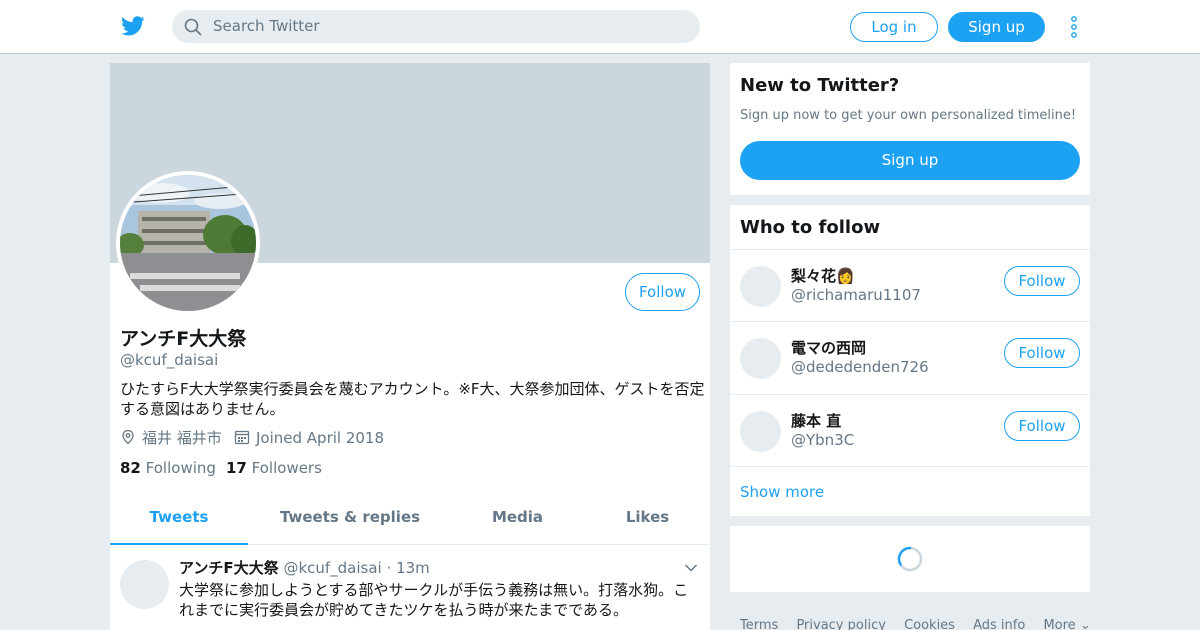 The image size is (1200, 630). Describe the element at coordinates (691, 568) in the screenshot. I see `chevron-down-icon` at that location.